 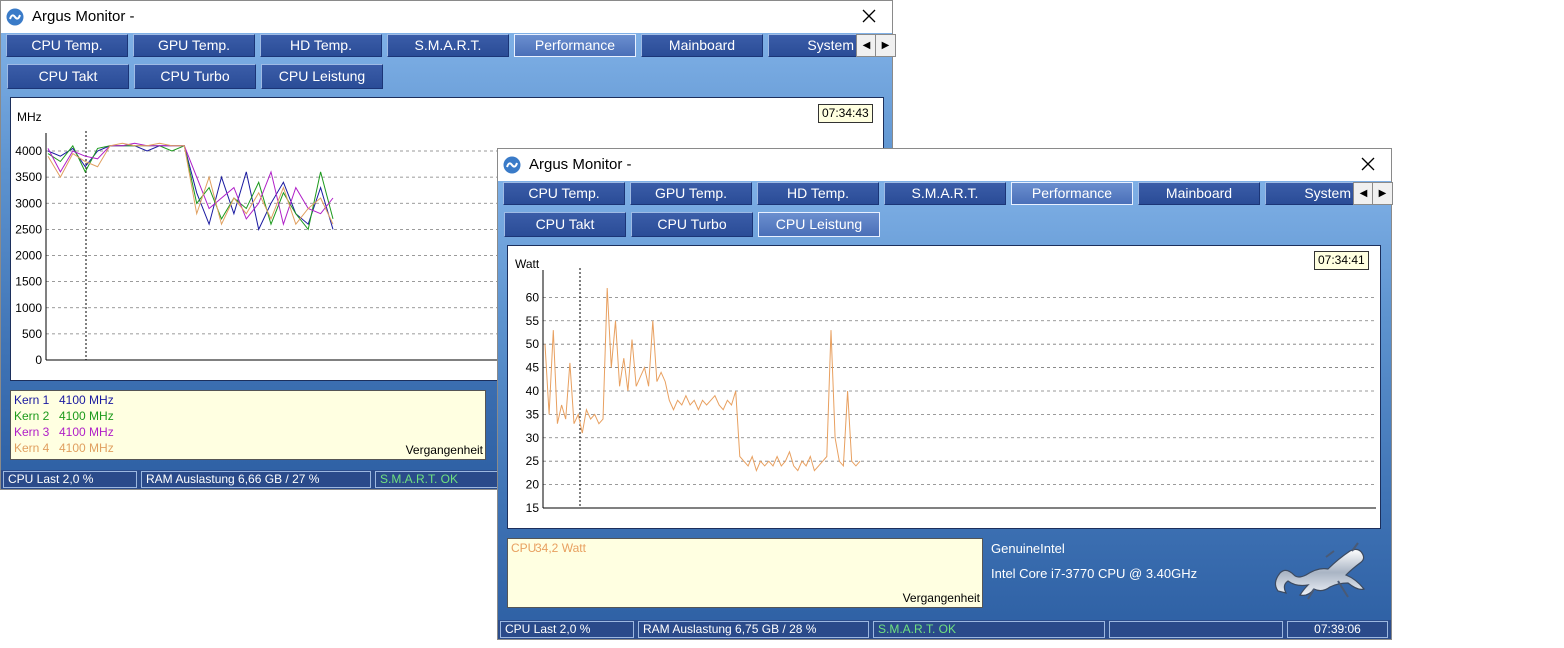 What do you see at coordinates (533, 344) in the screenshot?
I see `y-tick-label: 50` at bounding box center [533, 344].